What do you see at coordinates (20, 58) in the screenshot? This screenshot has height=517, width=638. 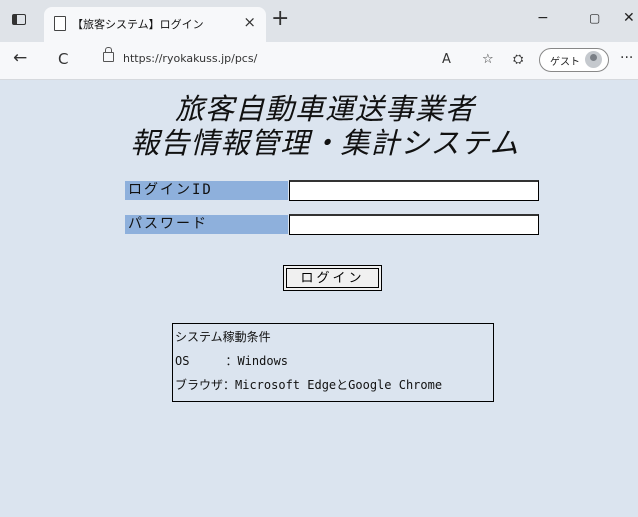 I see `back-icon: ←` at bounding box center [20, 58].